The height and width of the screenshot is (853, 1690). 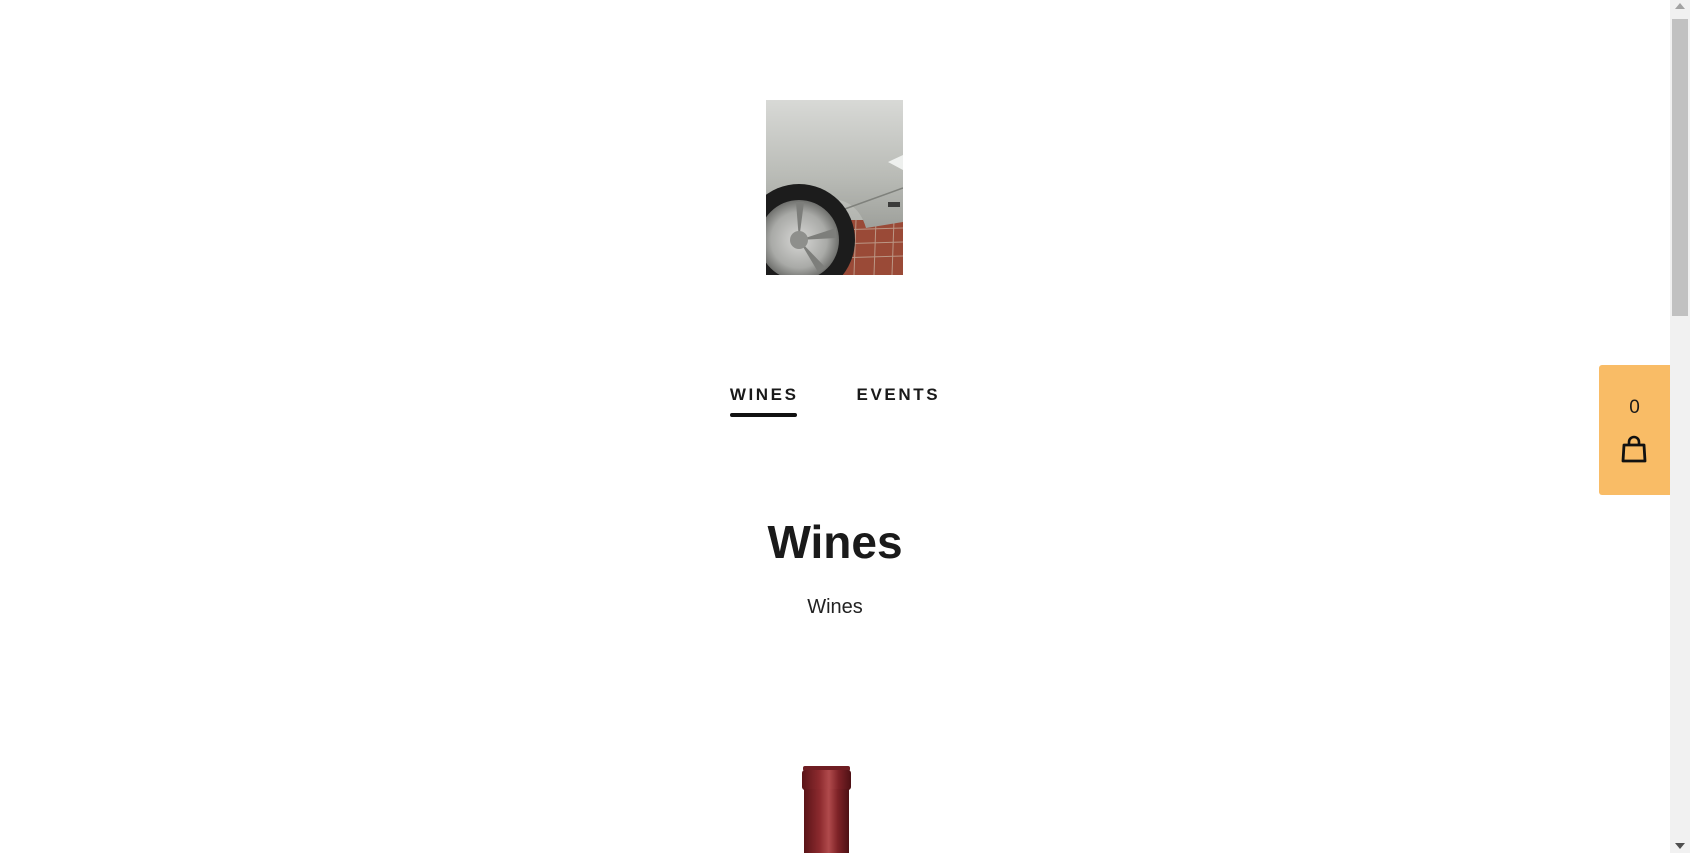 What do you see at coordinates (828, 809) in the screenshot?
I see `wine-bottle-image` at bounding box center [828, 809].